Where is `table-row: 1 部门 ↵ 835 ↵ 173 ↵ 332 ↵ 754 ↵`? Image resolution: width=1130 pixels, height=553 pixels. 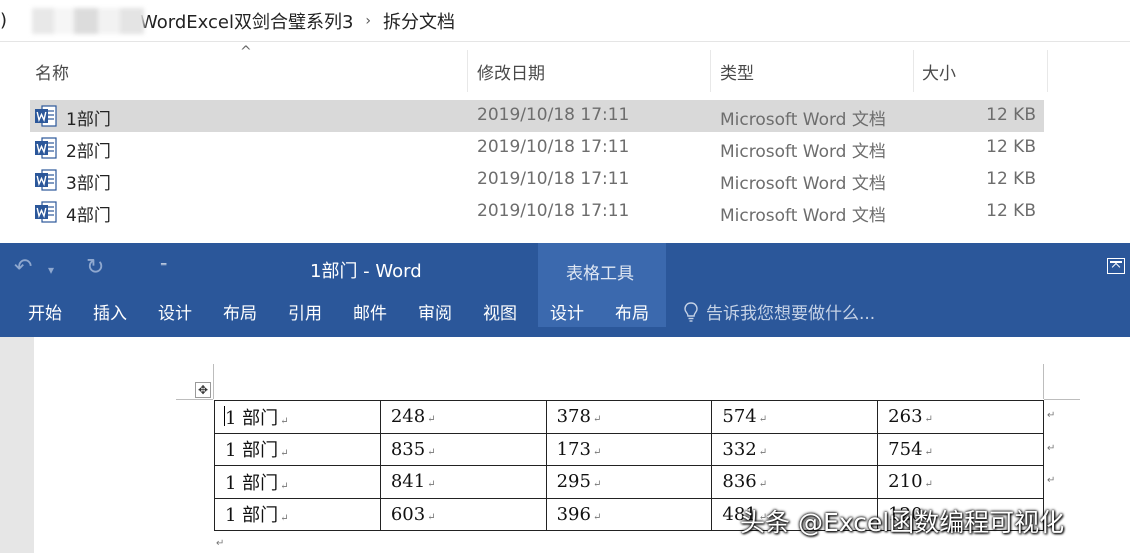
table-row: 1 部门 ↵ 835 ↵ 173 ↵ 332 ↵ 754 ↵ is located at coordinates (629, 449).